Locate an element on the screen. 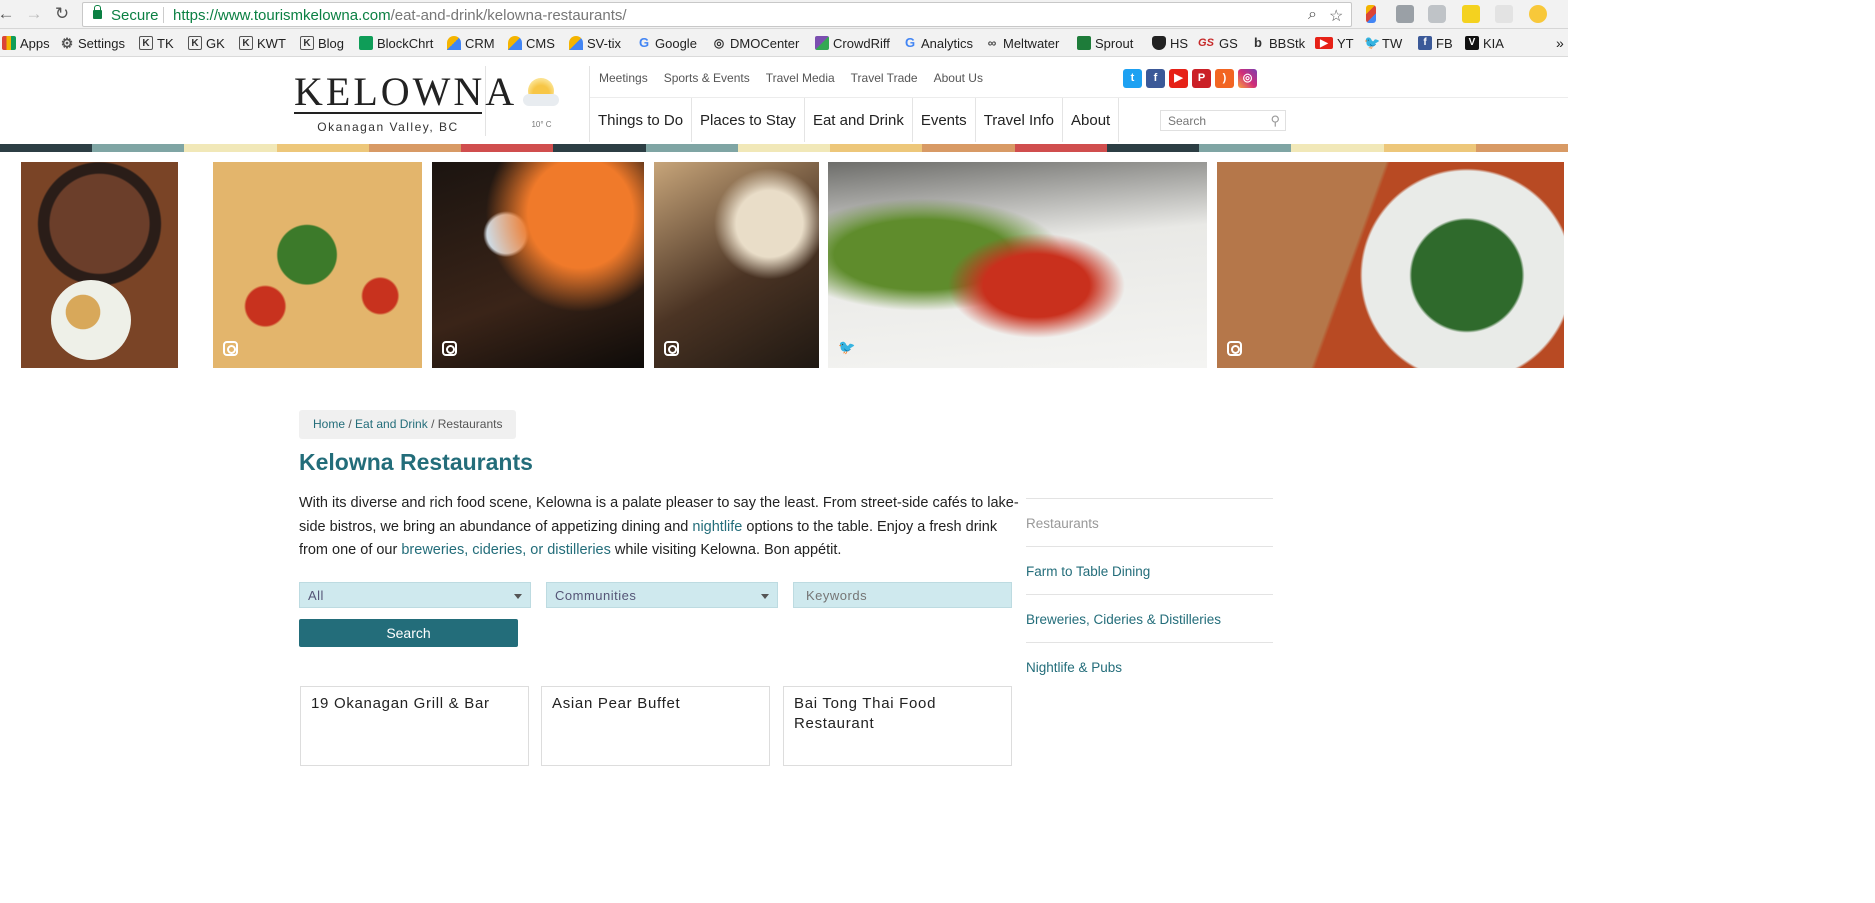  page-title: Kelowna Restaurants is located at coordinates (416, 462).